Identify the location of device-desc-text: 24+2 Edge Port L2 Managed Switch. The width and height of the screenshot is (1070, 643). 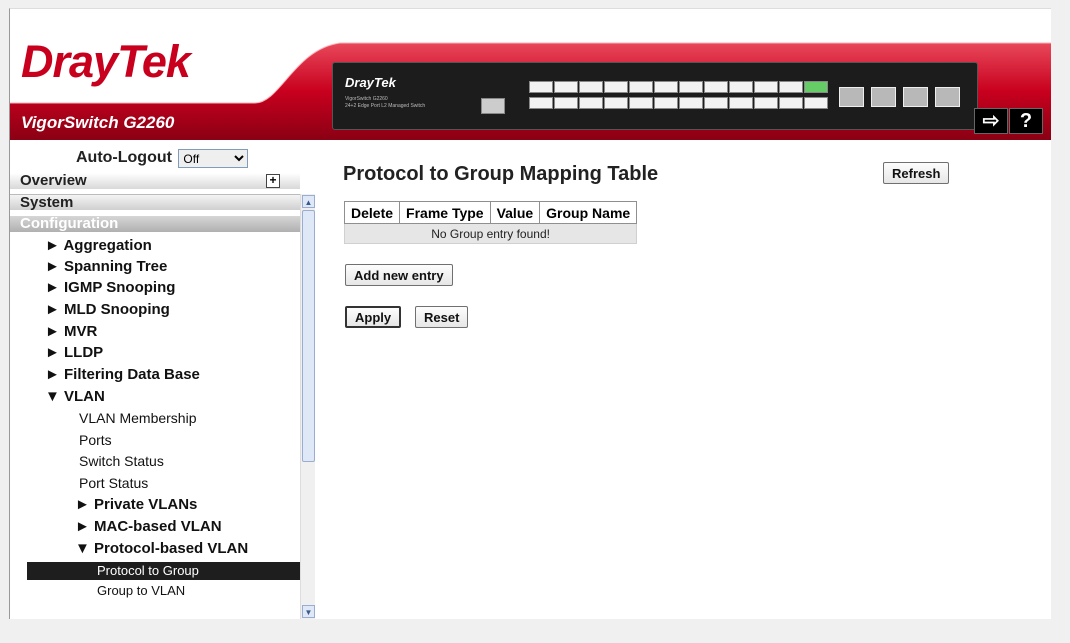
(385, 106).